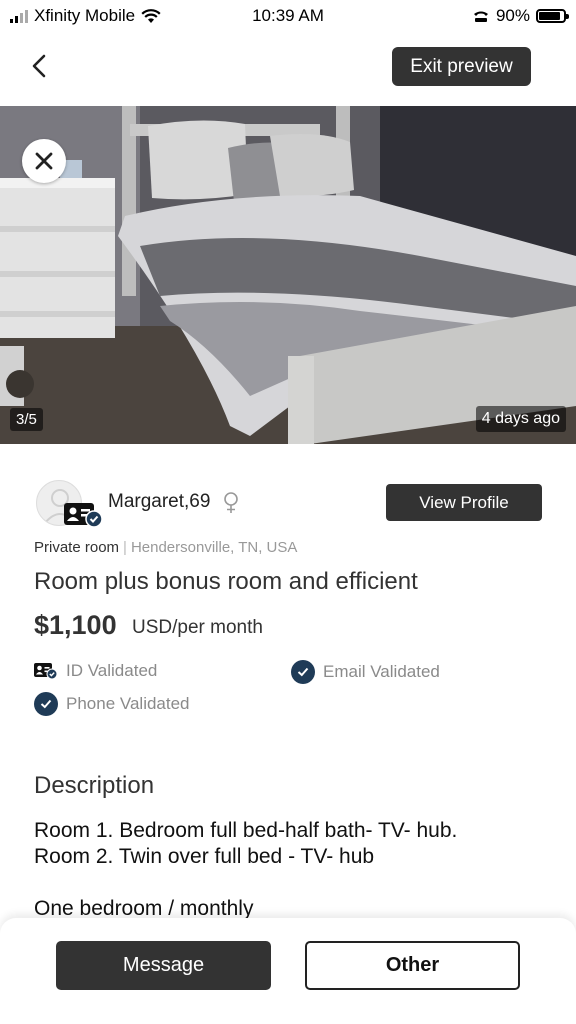 This screenshot has width=576, height=1024. I want to click on owner-name: Margaret,69, so click(159, 501).